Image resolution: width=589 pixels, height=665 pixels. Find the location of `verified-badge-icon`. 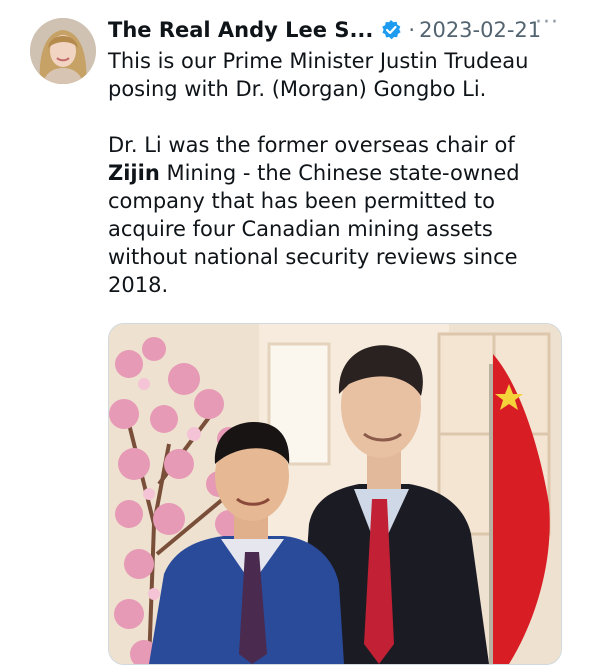

verified-badge-icon is located at coordinates (391, 30).